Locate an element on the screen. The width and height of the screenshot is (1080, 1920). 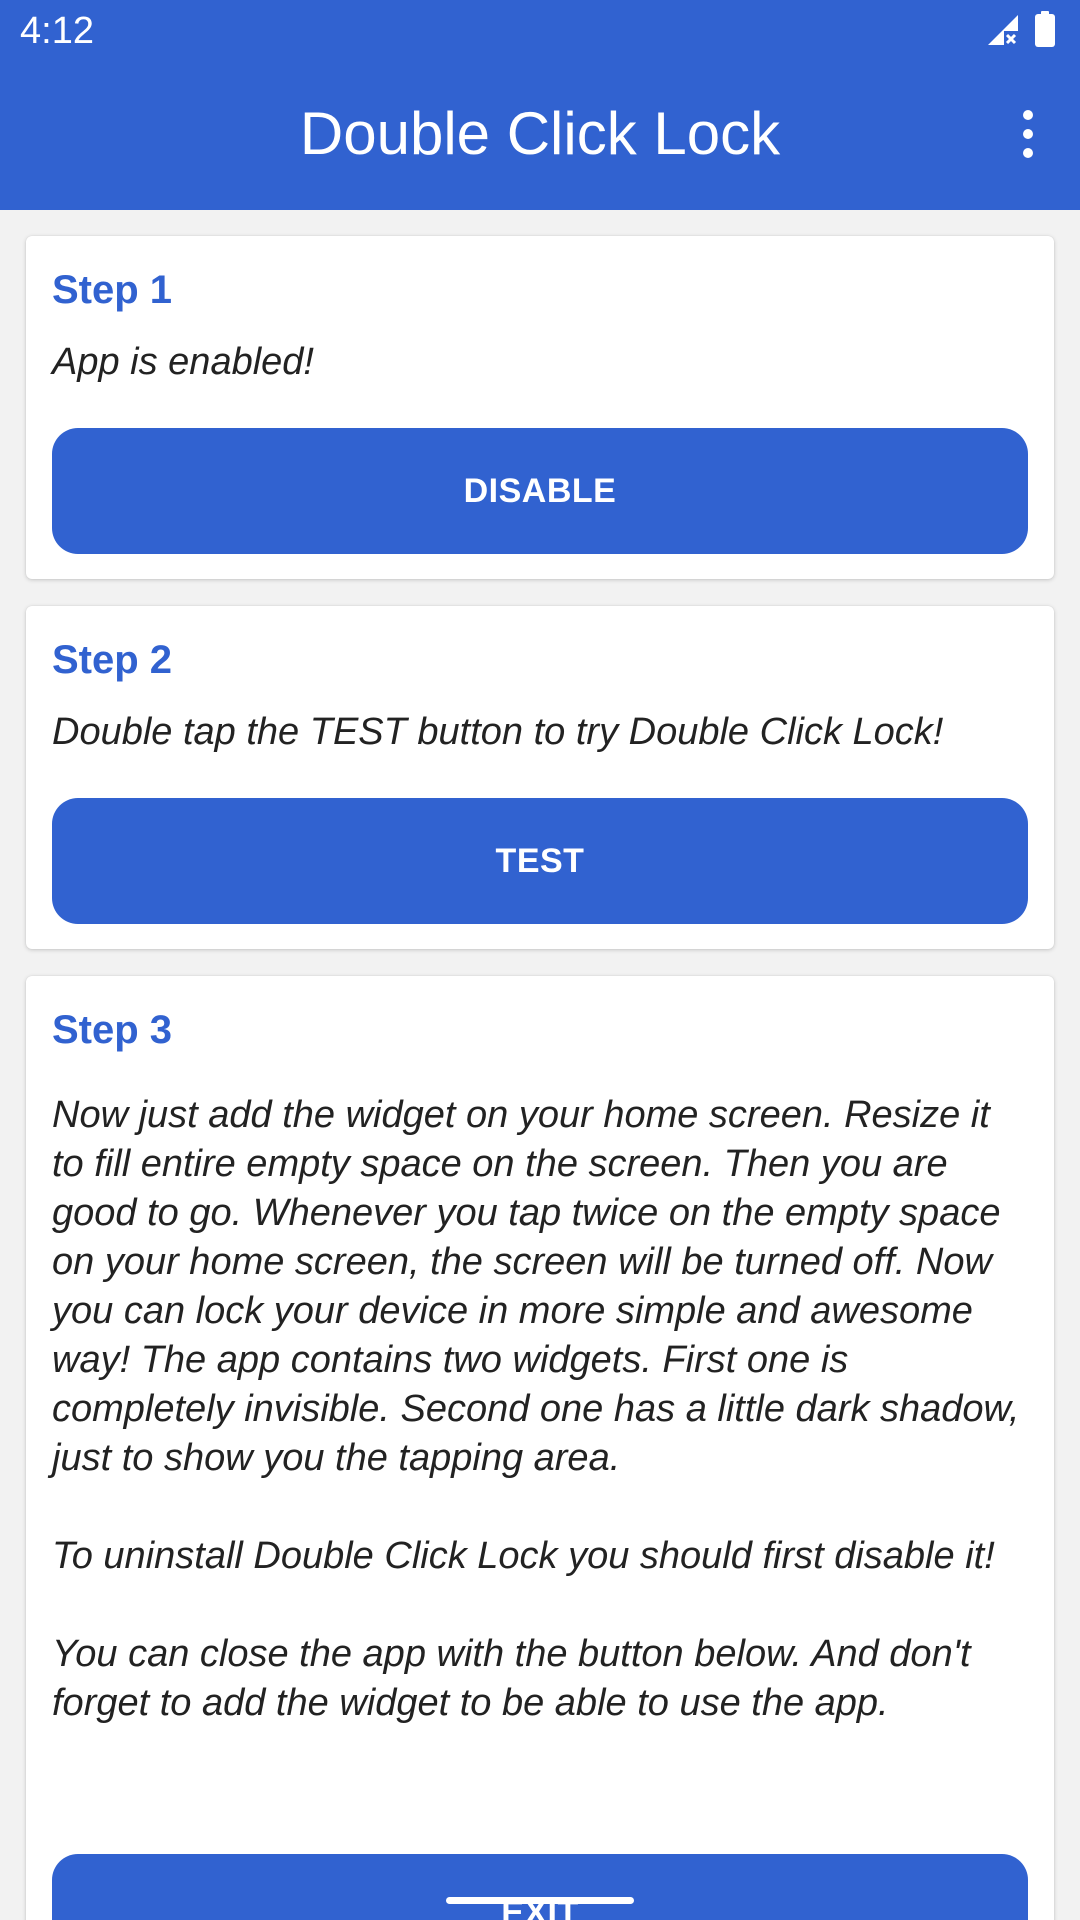
app-title: Double Click Lock is located at coordinates (540, 133).